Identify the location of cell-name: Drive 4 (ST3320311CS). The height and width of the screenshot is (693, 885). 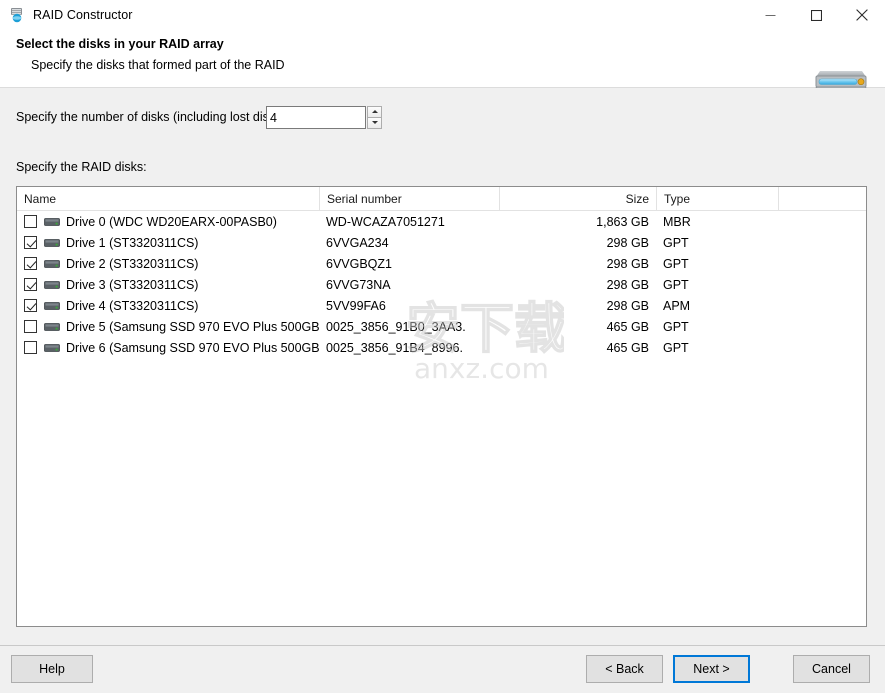
(168, 306).